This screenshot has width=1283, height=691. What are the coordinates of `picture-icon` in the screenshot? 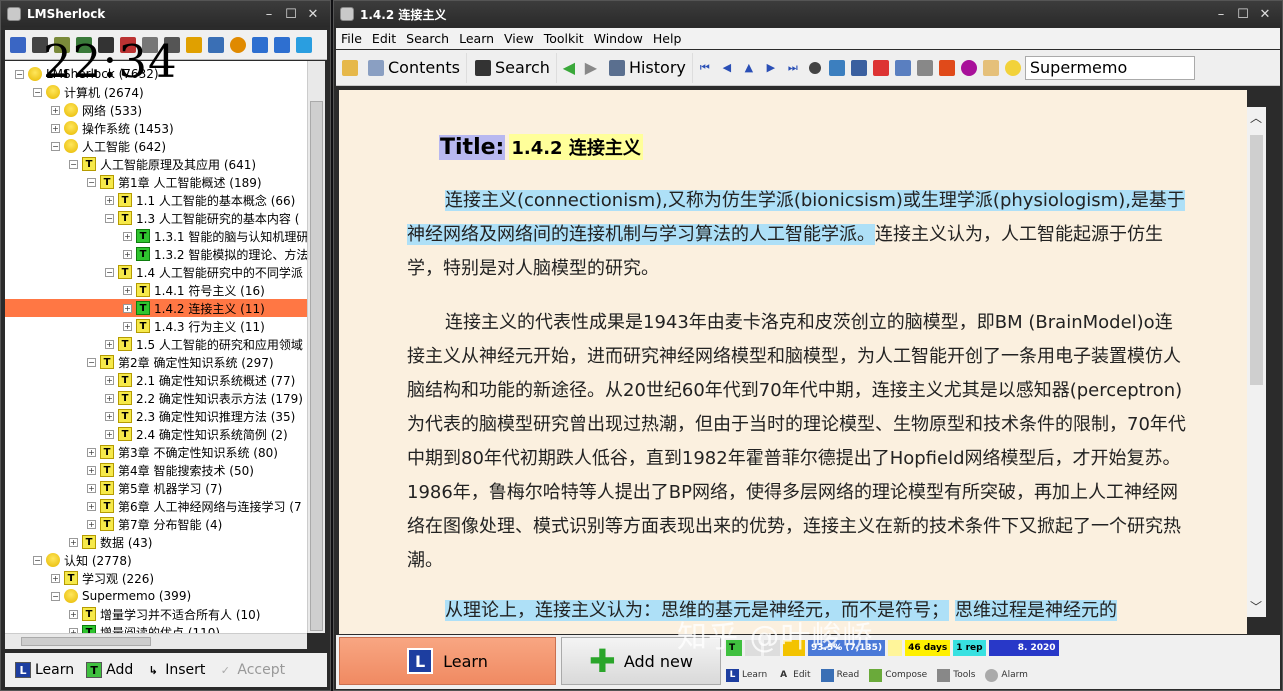 It's located at (837, 68).